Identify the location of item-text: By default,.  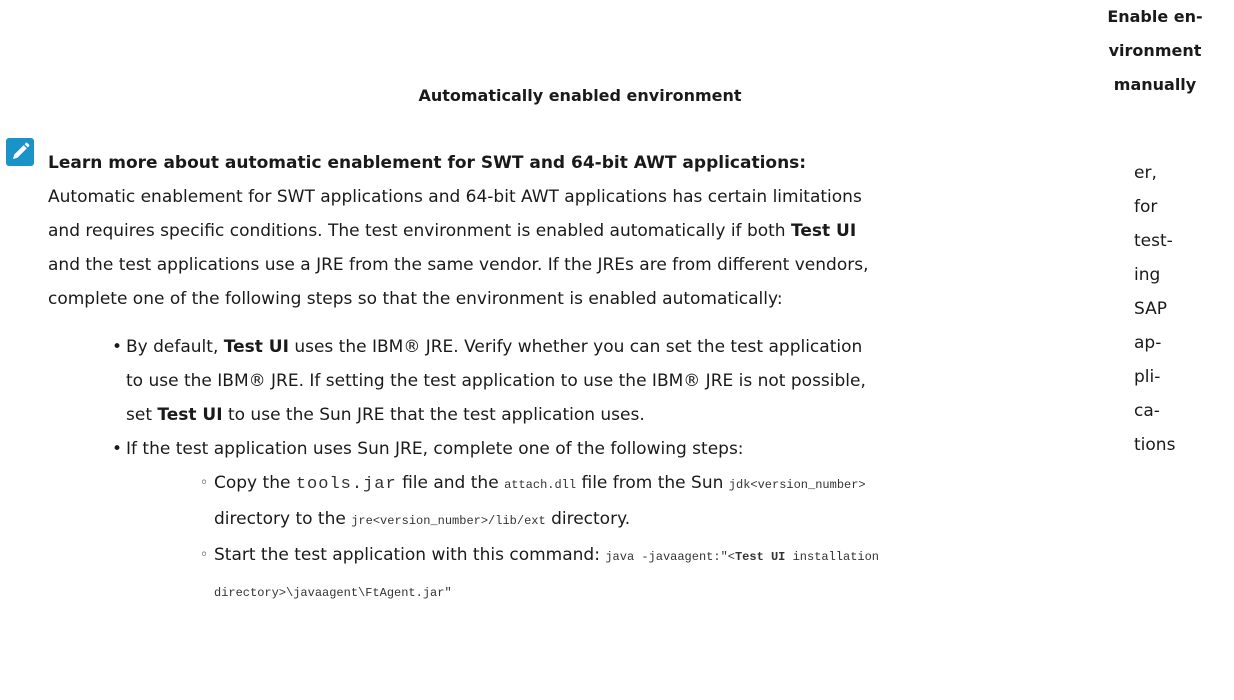
(175, 347).